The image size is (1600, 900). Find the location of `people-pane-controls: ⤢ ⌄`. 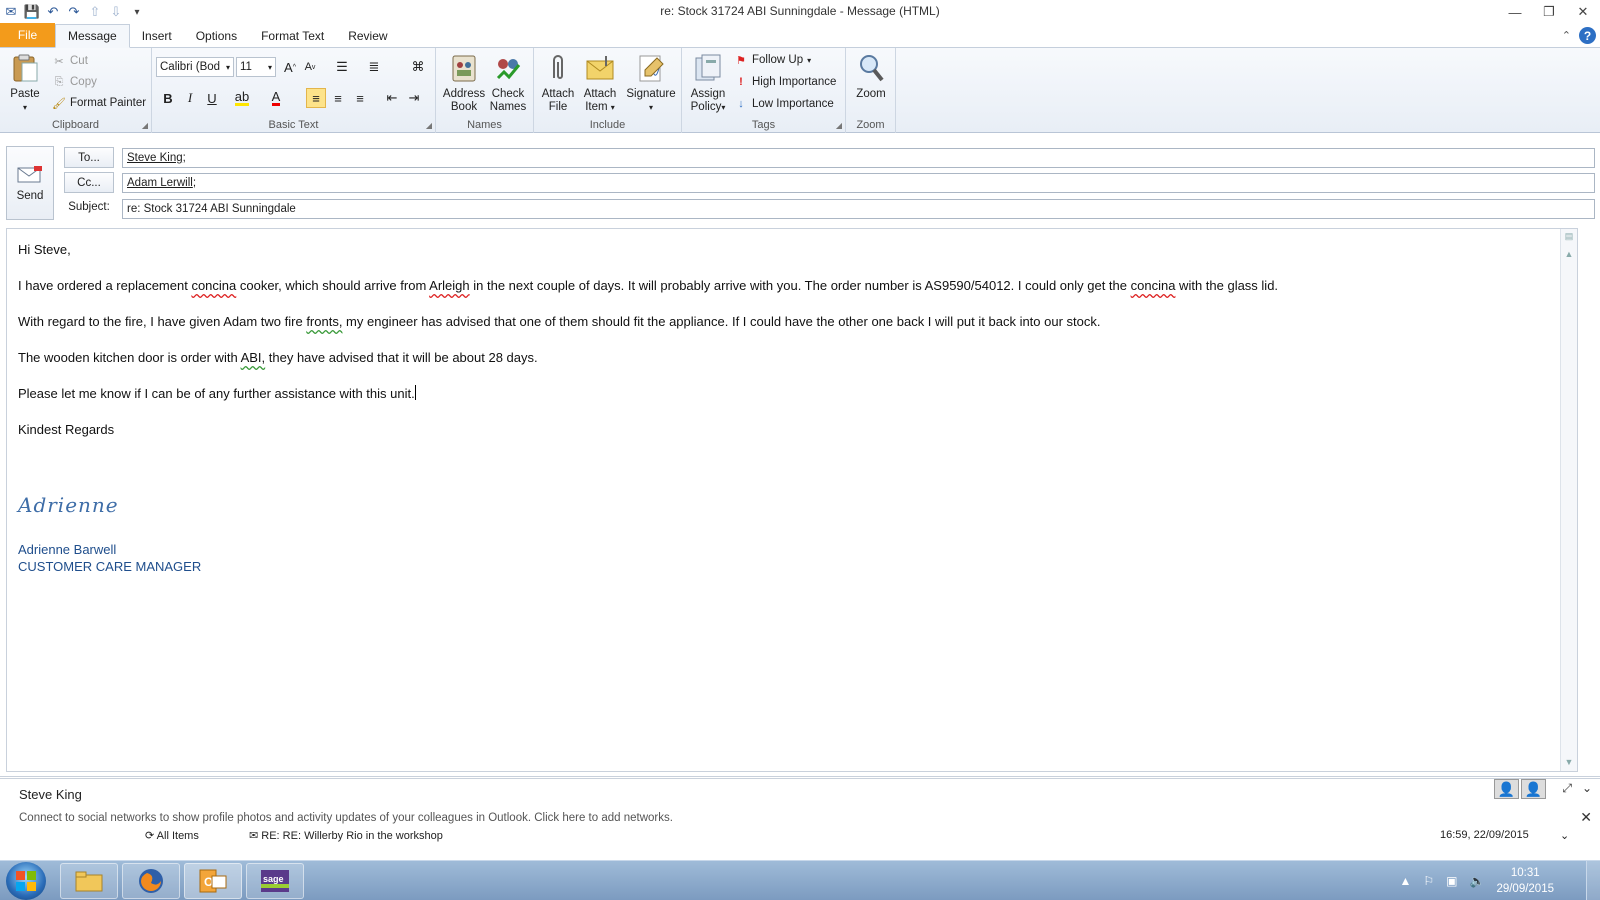

people-pane-controls: ⤢ ⌄ is located at coordinates (1577, 788).